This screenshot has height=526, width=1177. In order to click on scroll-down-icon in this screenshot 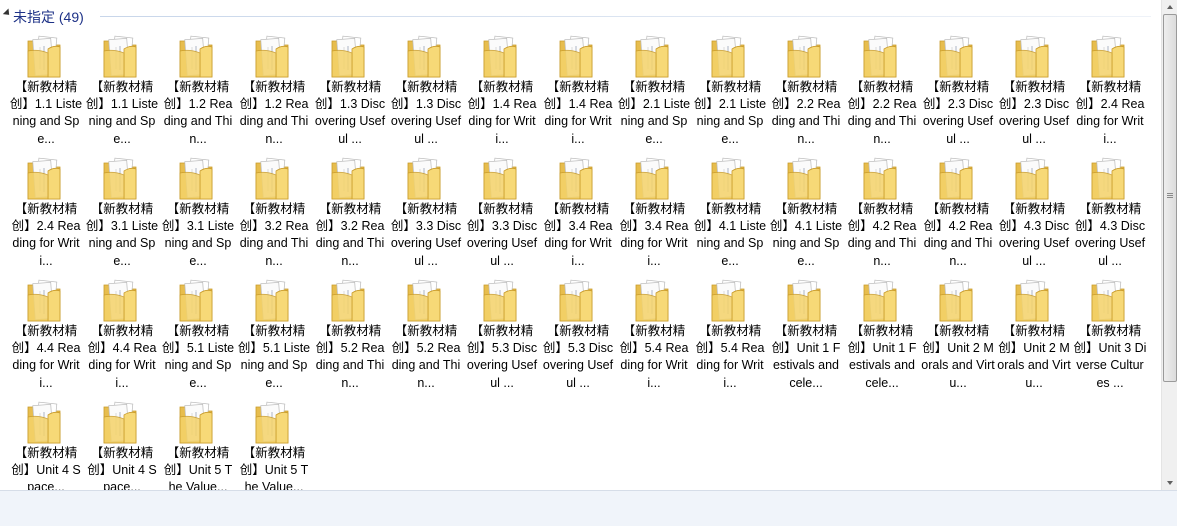, I will do `click(1169, 483)`.